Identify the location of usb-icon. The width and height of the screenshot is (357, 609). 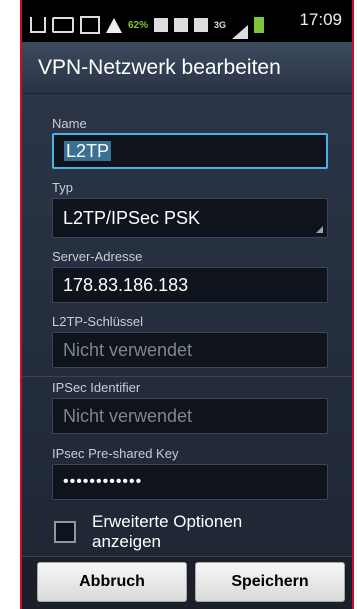
(38, 25).